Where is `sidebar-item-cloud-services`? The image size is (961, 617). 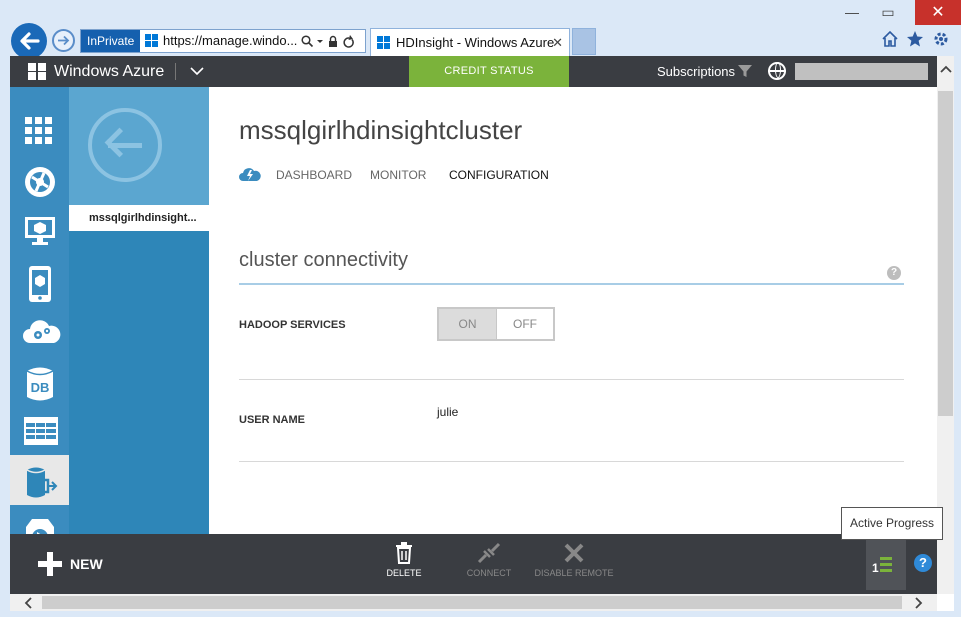 sidebar-item-cloud-services is located at coordinates (39, 330).